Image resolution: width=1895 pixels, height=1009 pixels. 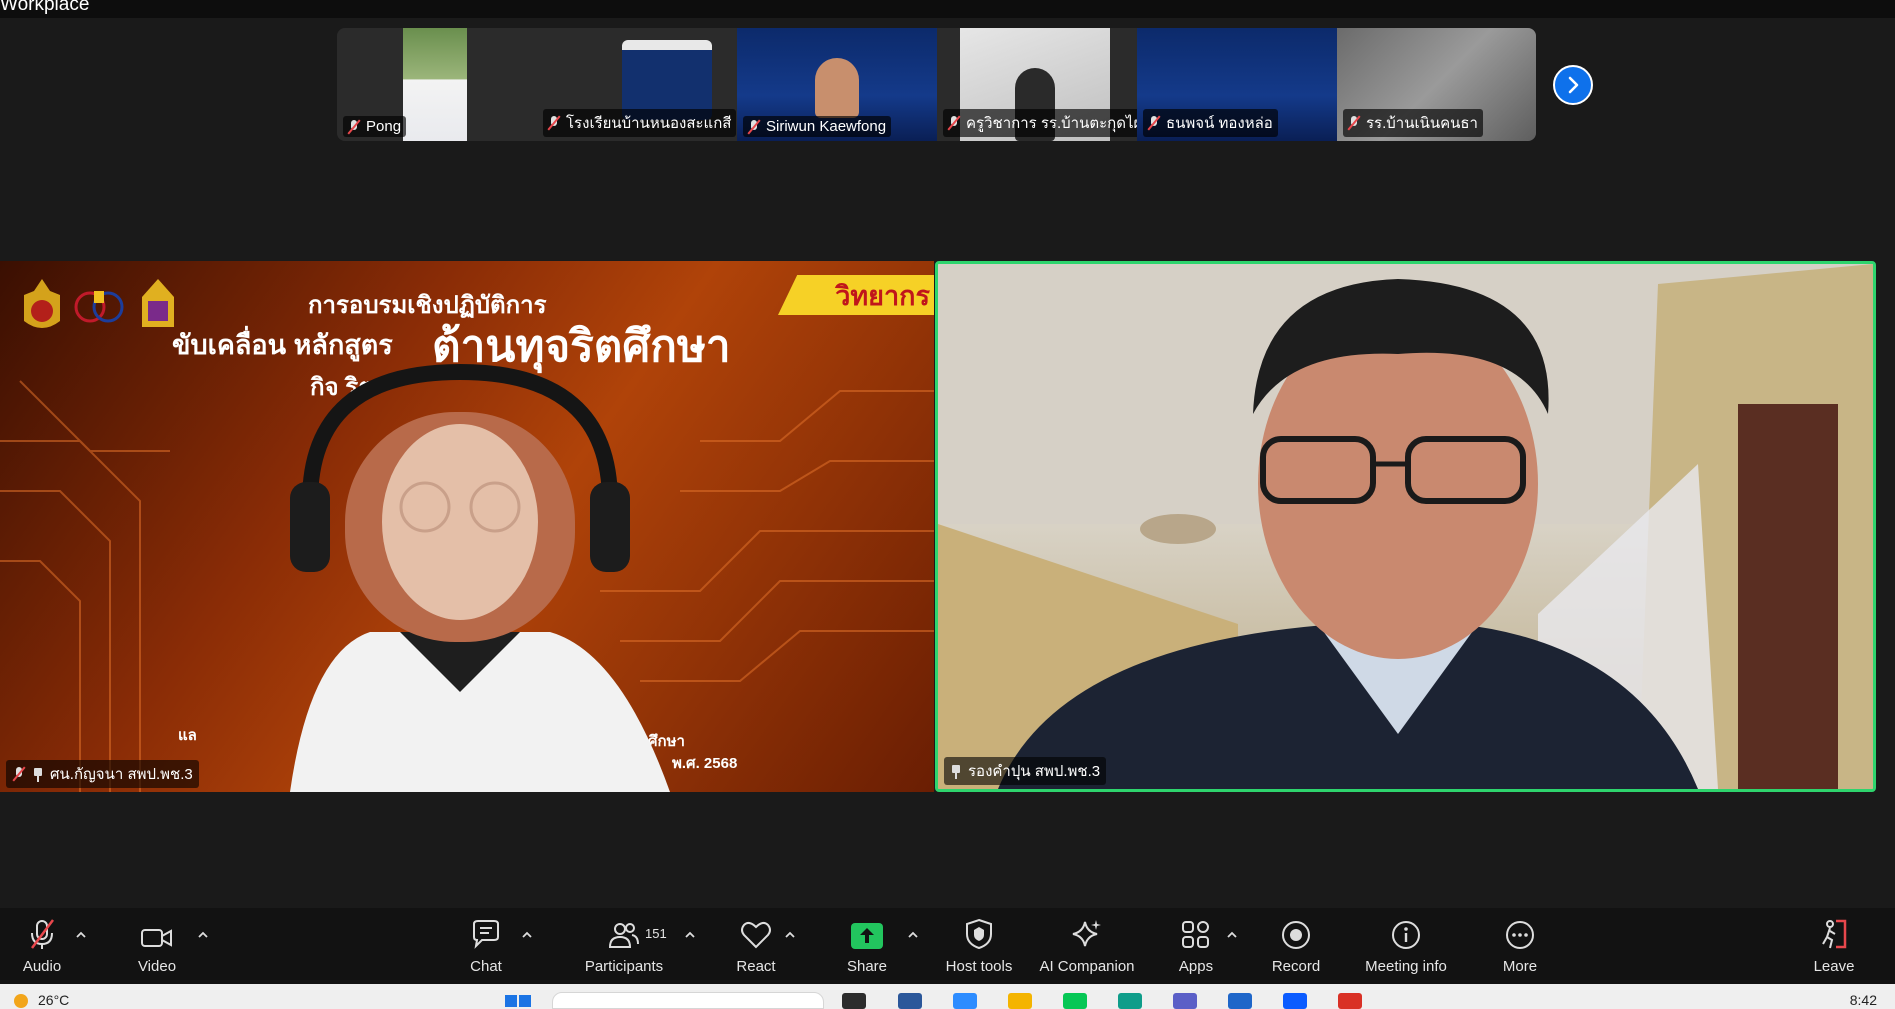 I want to click on heart-icon, so click(x=756, y=935).